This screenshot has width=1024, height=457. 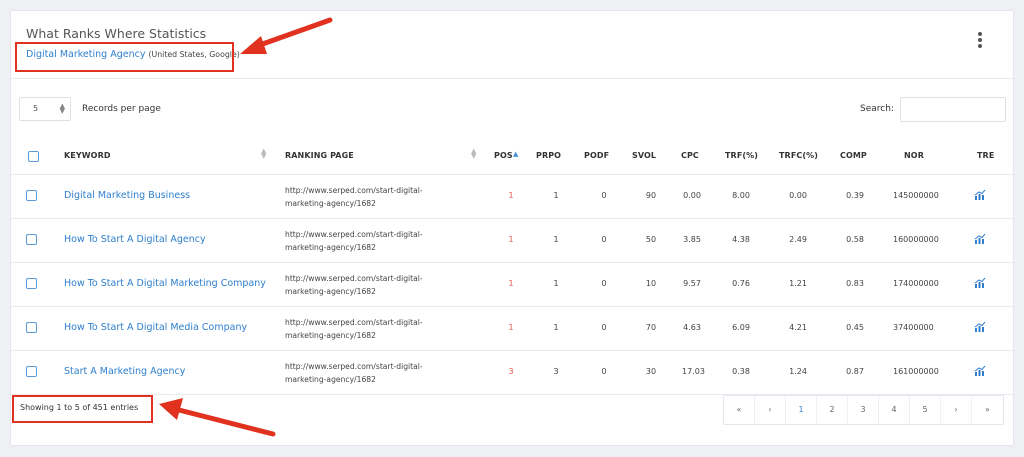 I want to click on search-label: Search:, so click(x=877, y=109).